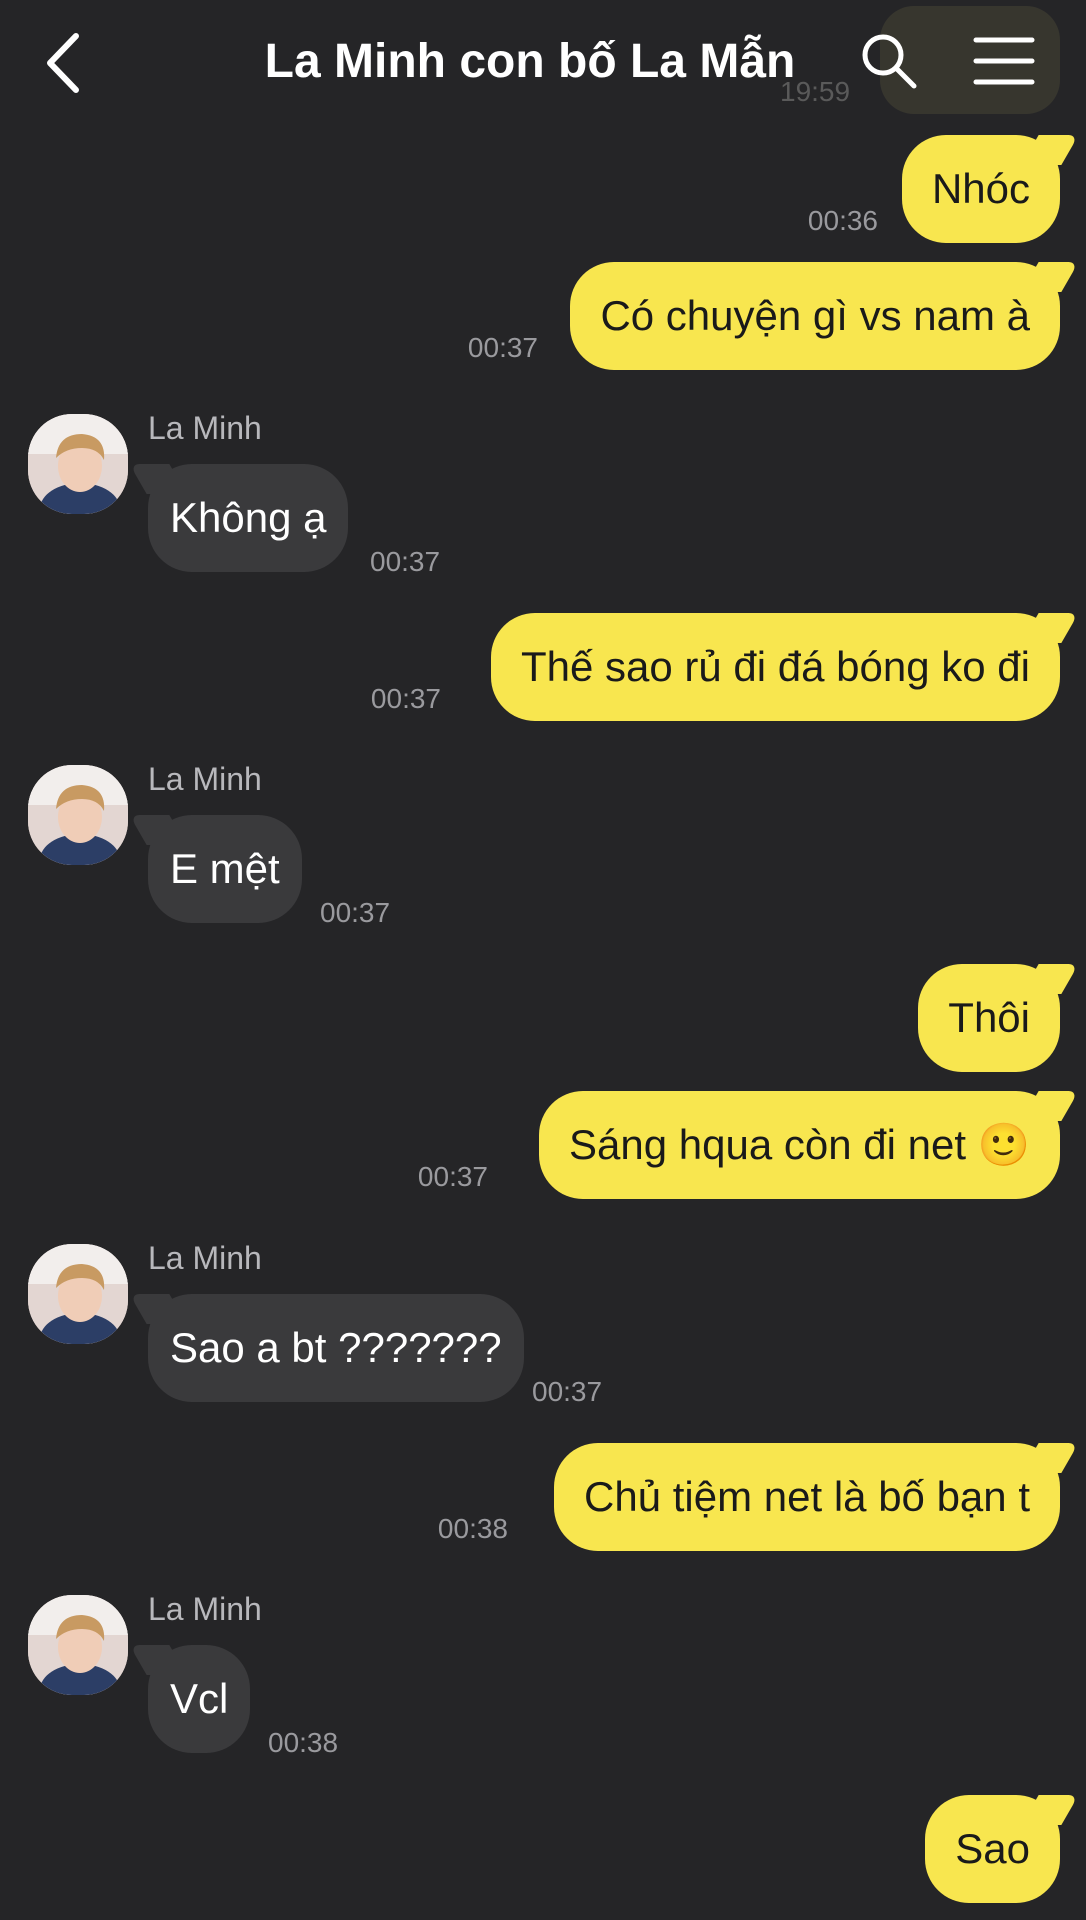 The image size is (1086, 1920). What do you see at coordinates (530, 61) in the screenshot?
I see `chat-title: La Minh con bố La Mẫn` at bounding box center [530, 61].